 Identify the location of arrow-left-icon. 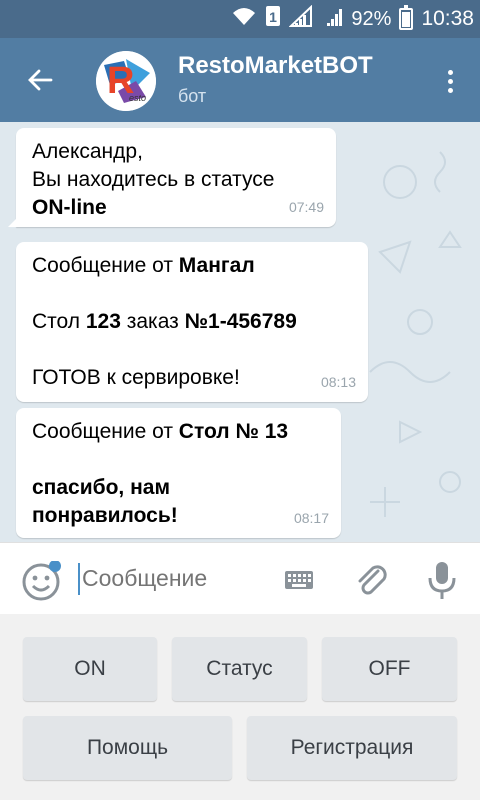
(40, 80).